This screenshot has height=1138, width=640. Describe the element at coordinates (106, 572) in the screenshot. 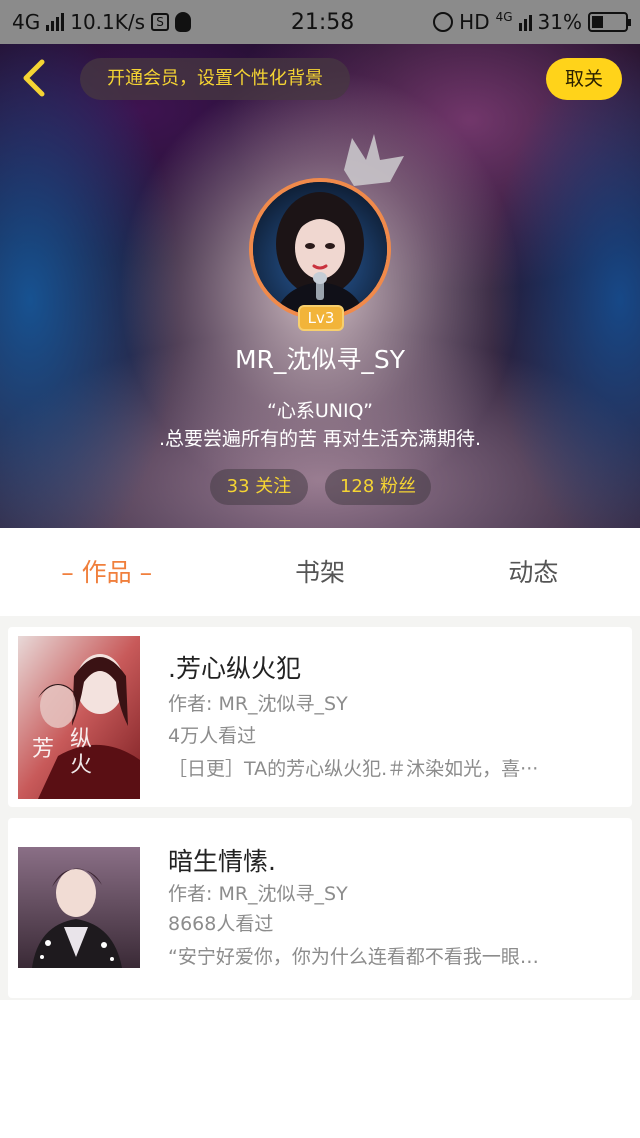

I see `tab-works: – 作品 –` at that location.